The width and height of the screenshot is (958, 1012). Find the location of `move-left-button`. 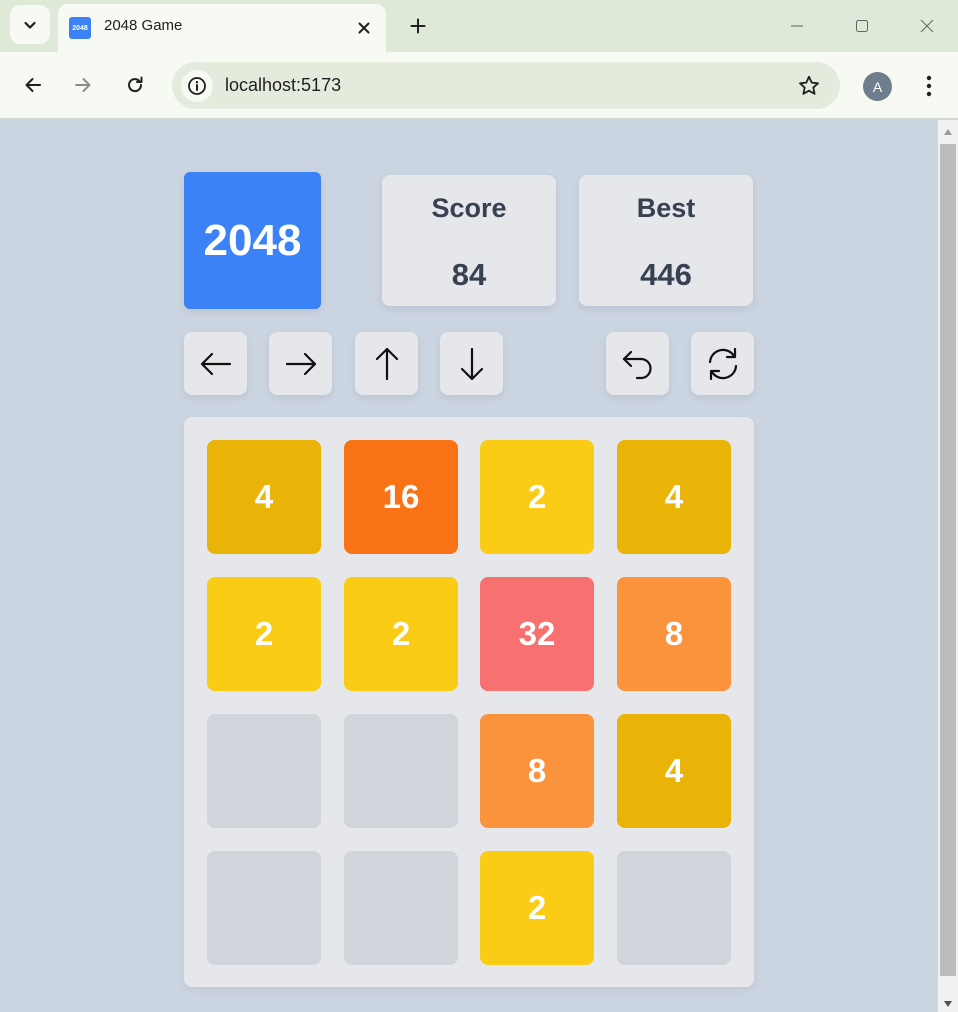

move-left-button is located at coordinates (215, 363).